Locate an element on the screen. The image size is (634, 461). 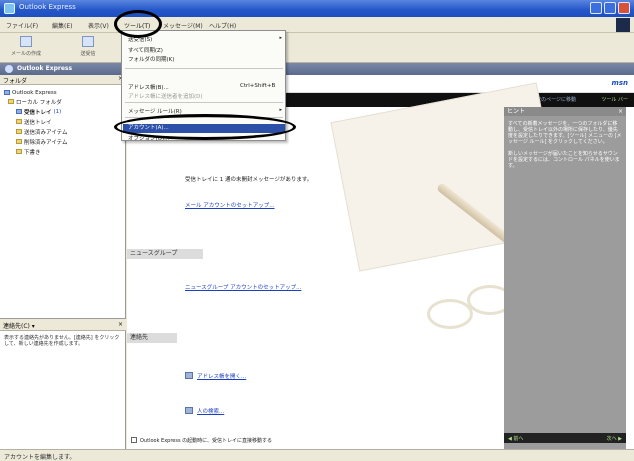
window-title: Outlook Express is located at coordinates (47, 7).